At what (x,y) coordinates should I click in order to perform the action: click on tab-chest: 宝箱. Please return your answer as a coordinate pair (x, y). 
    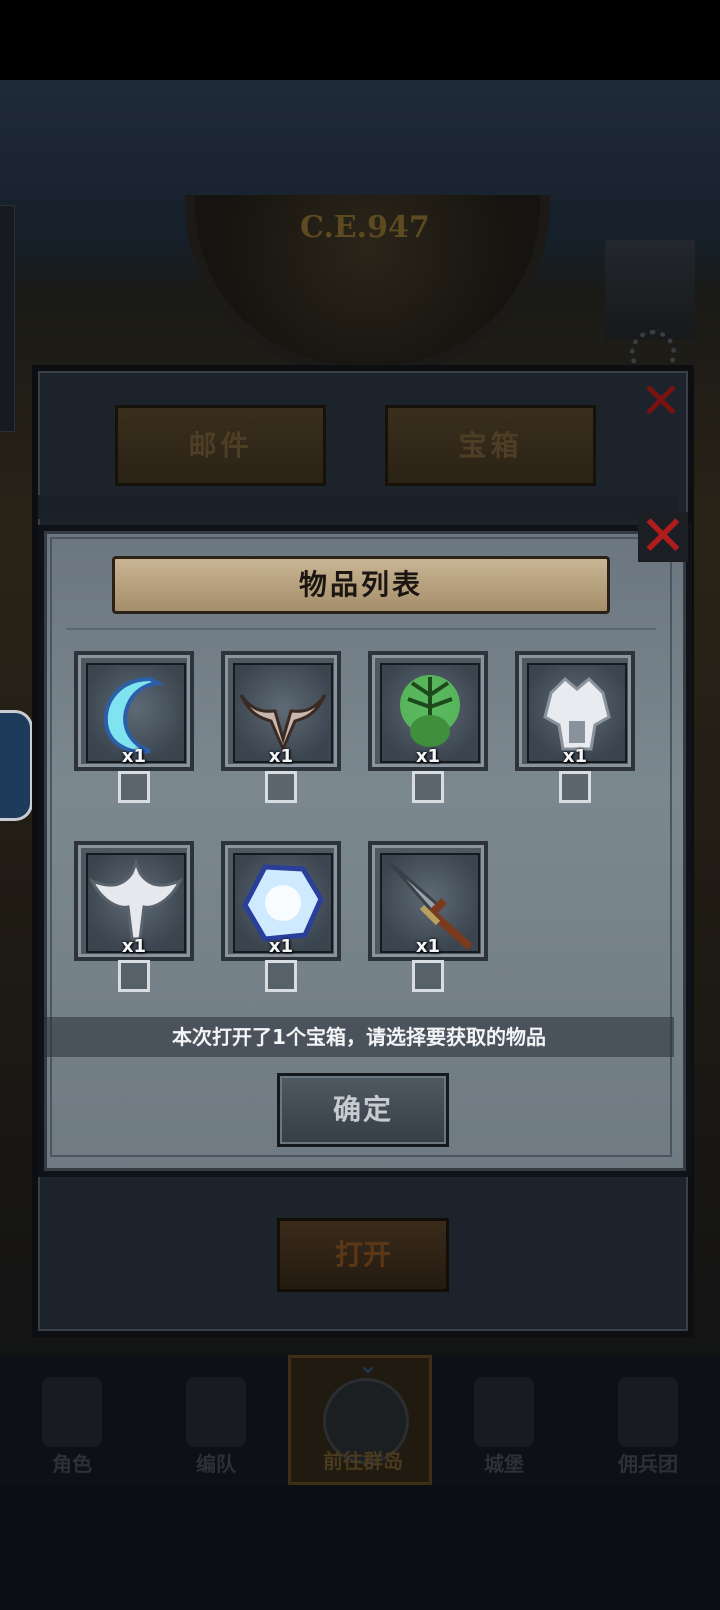
    Looking at the image, I should click on (490, 445).